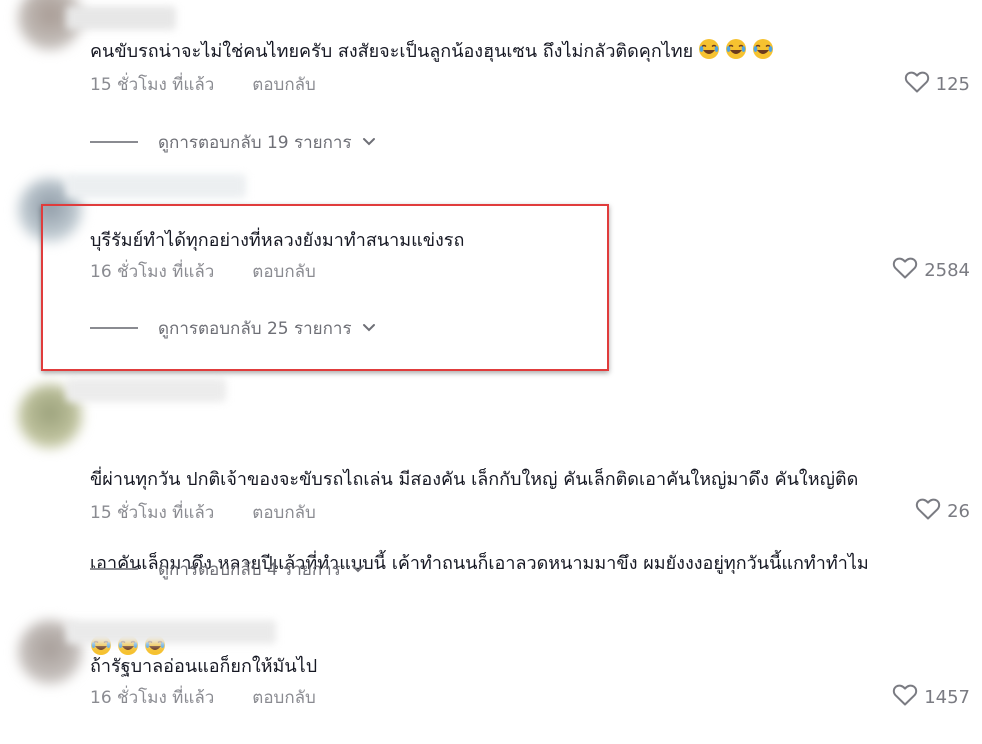  I want to click on like-button: 125, so click(937, 84).